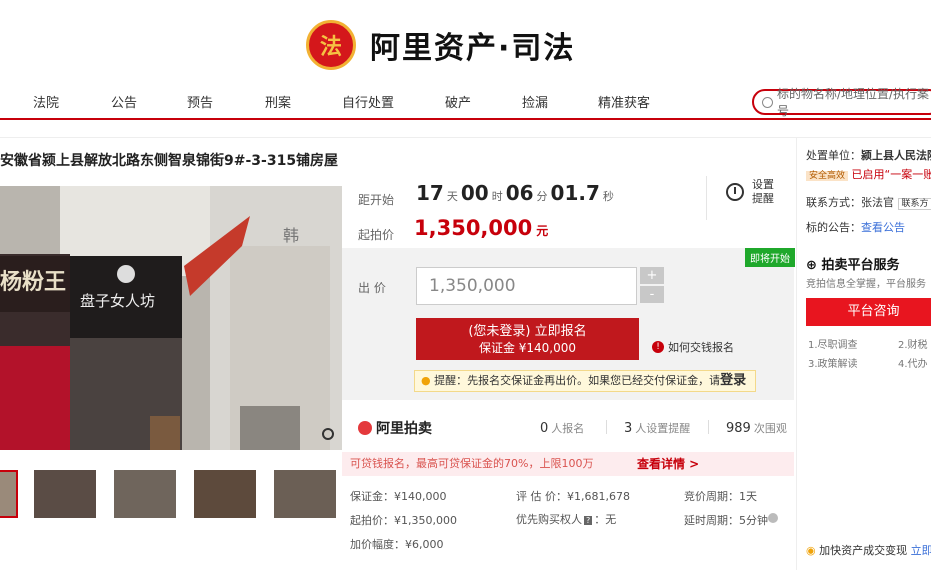  What do you see at coordinates (913, 343) in the screenshot?
I see `service-item-2: 2.财税` at bounding box center [913, 343].